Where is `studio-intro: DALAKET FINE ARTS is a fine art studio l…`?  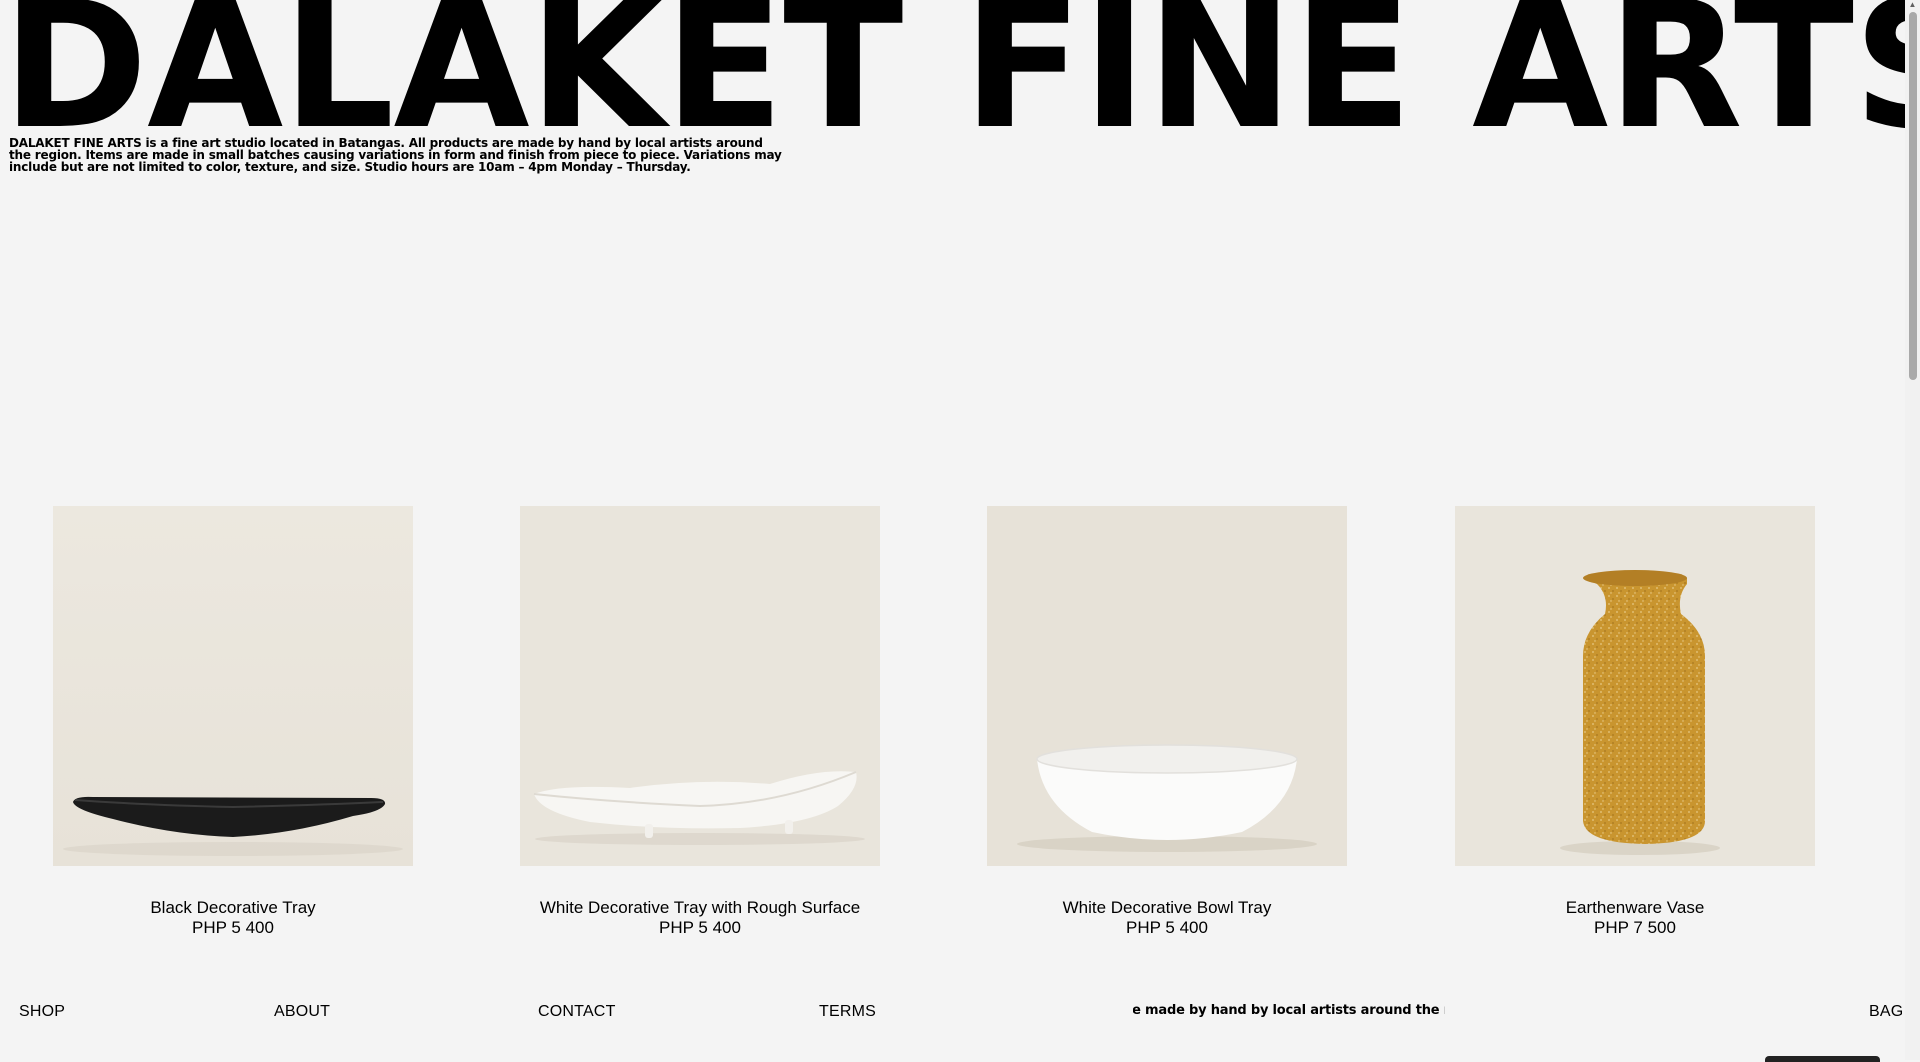 studio-intro: DALAKET FINE ARTS is a fine art studio l… is located at coordinates (395, 155).